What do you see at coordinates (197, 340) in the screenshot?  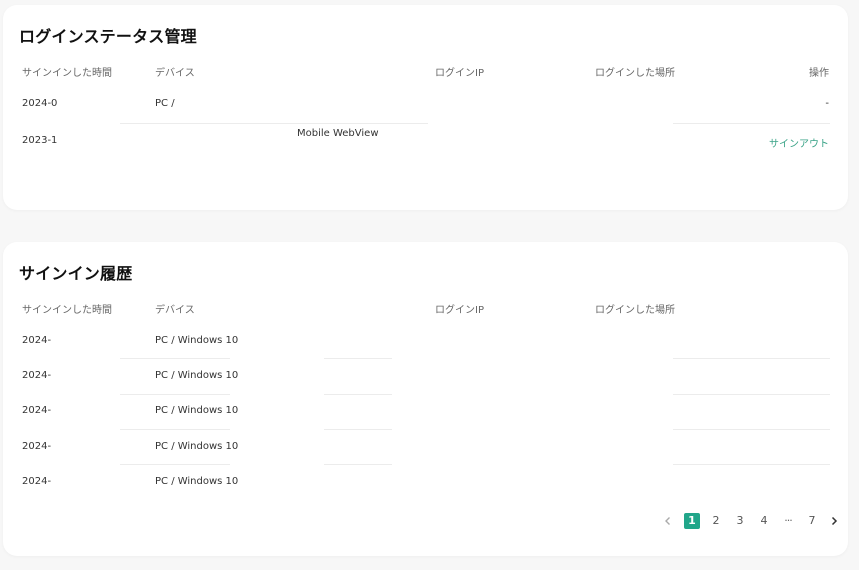 I see `history-row-1-device: PC / Windows 10` at bounding box center [197, 340].